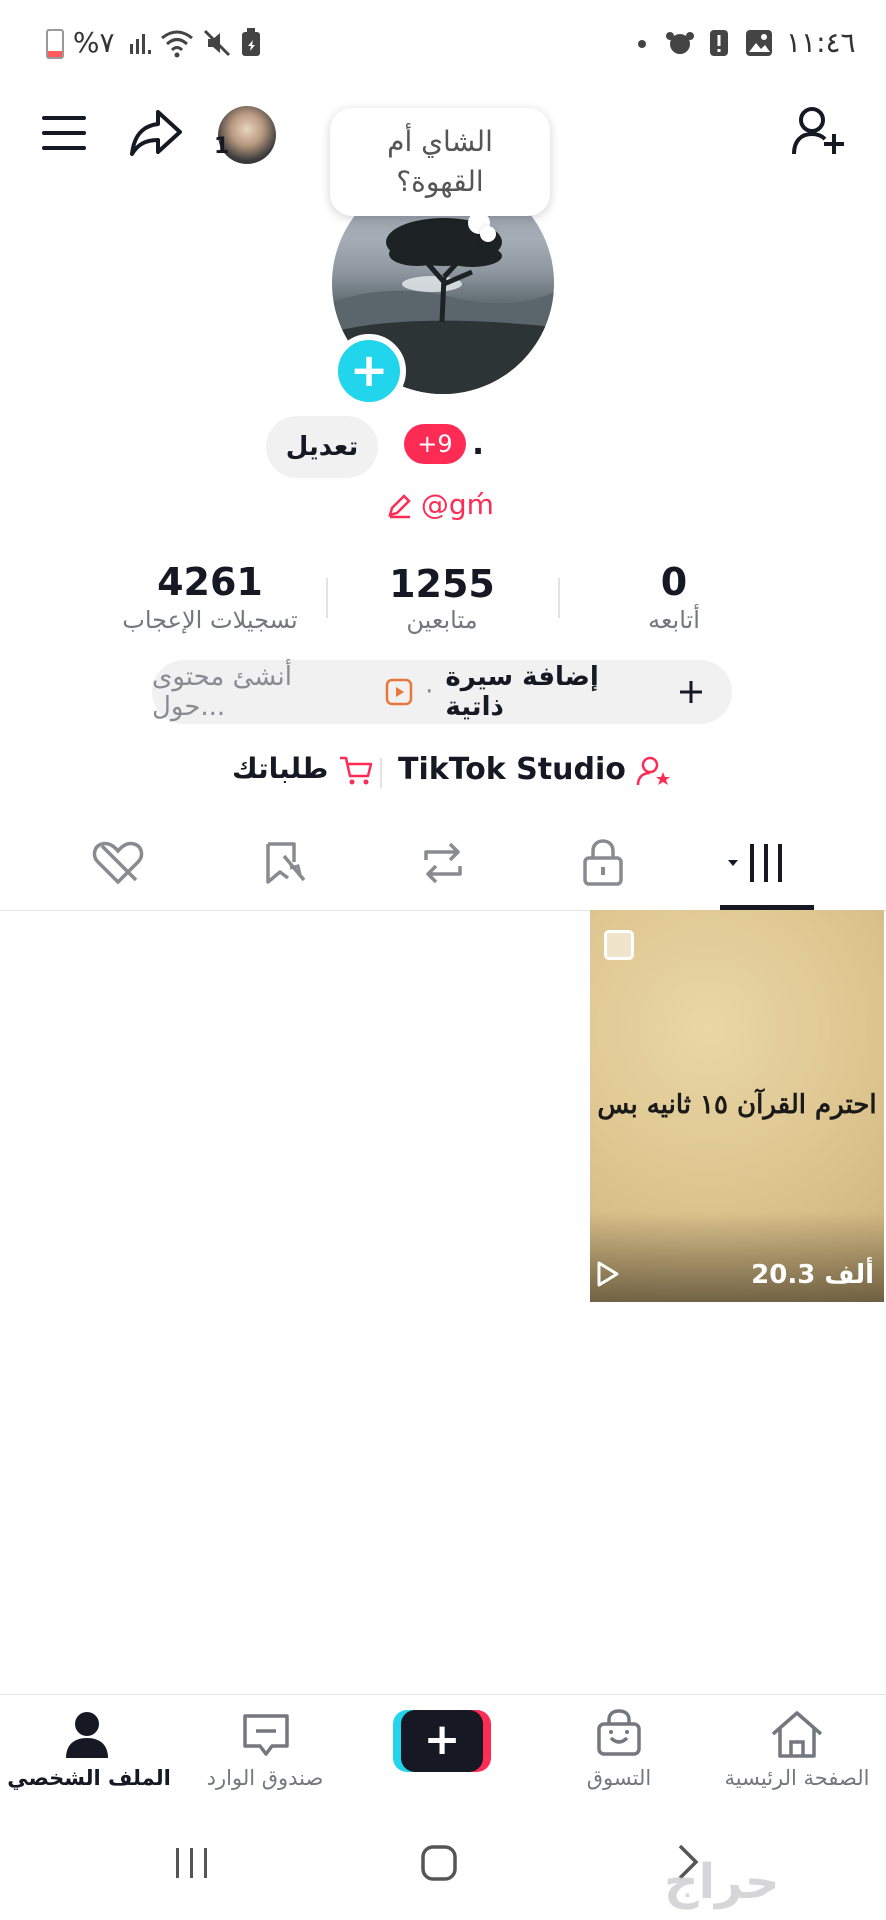 The image size is (886, 1920). What do you see at coordinates (118, 863) in the screenshot?
I see `liked-tab-icon` at bounding box center [118, 863].